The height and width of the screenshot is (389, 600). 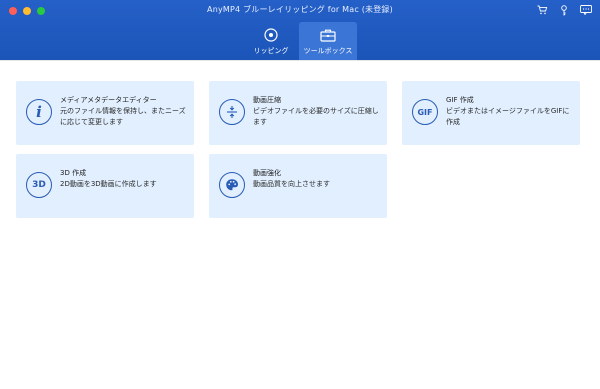 I want to click on toolbox-icon, so click(x=328, y=35).